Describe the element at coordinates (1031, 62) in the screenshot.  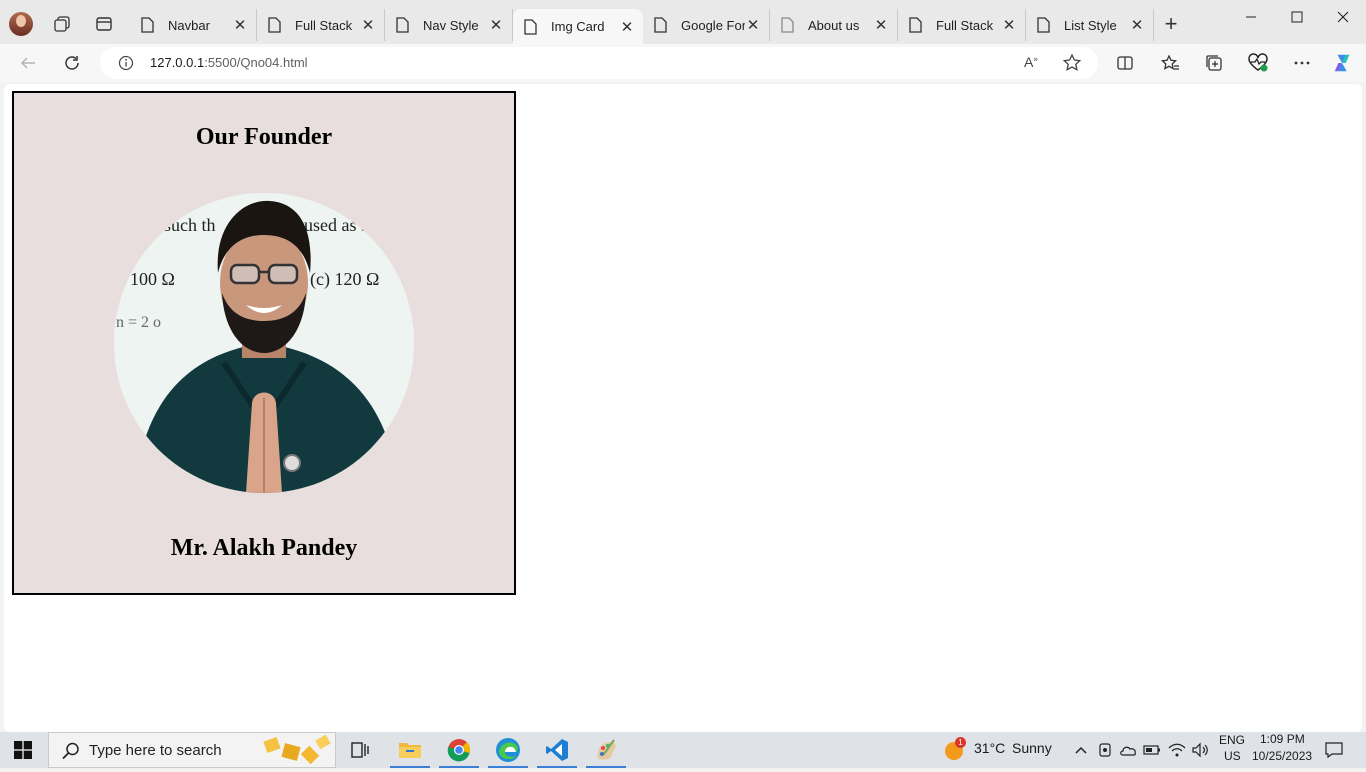
I see `read-aloud-icon: A»` at that location.